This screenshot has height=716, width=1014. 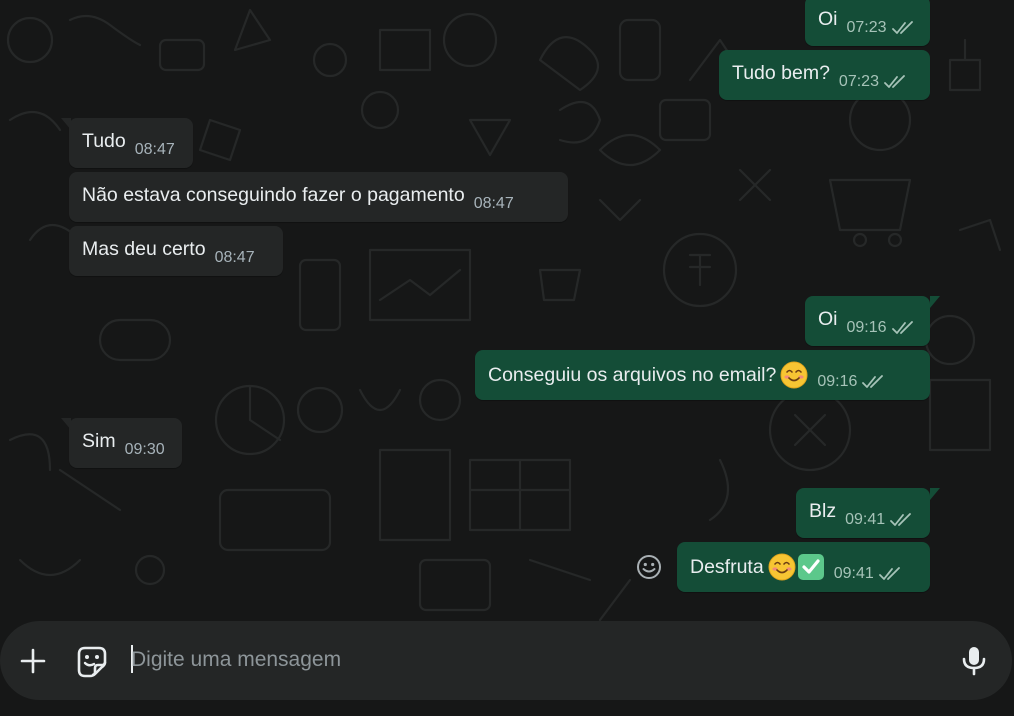 I want to click on outgoing-message: Oi 09:16, so click(x=867, y=321).